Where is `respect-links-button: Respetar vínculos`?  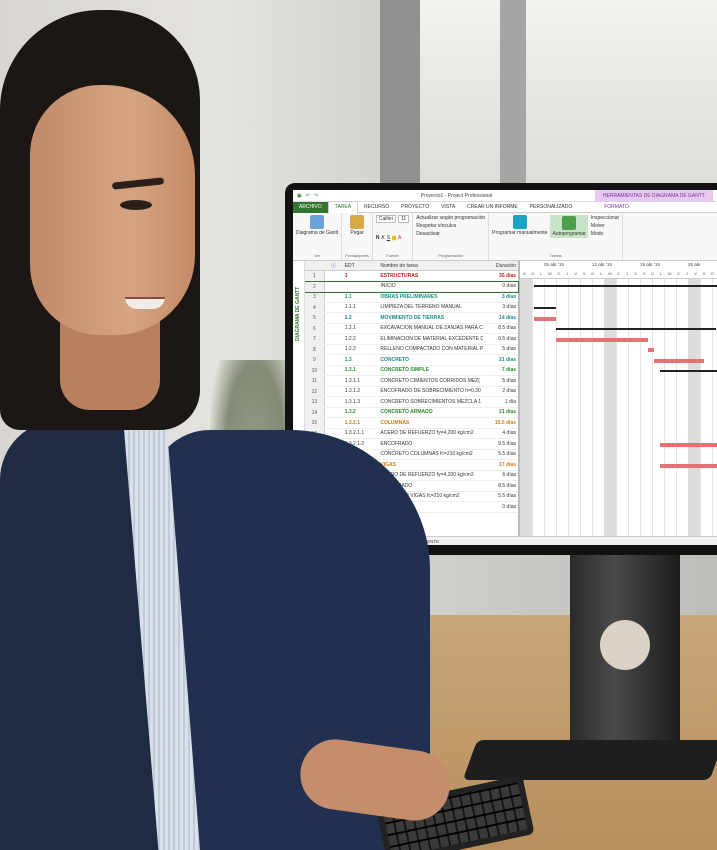
respect-links-button: Respetar vínculos is located at coordinates (450, 226).